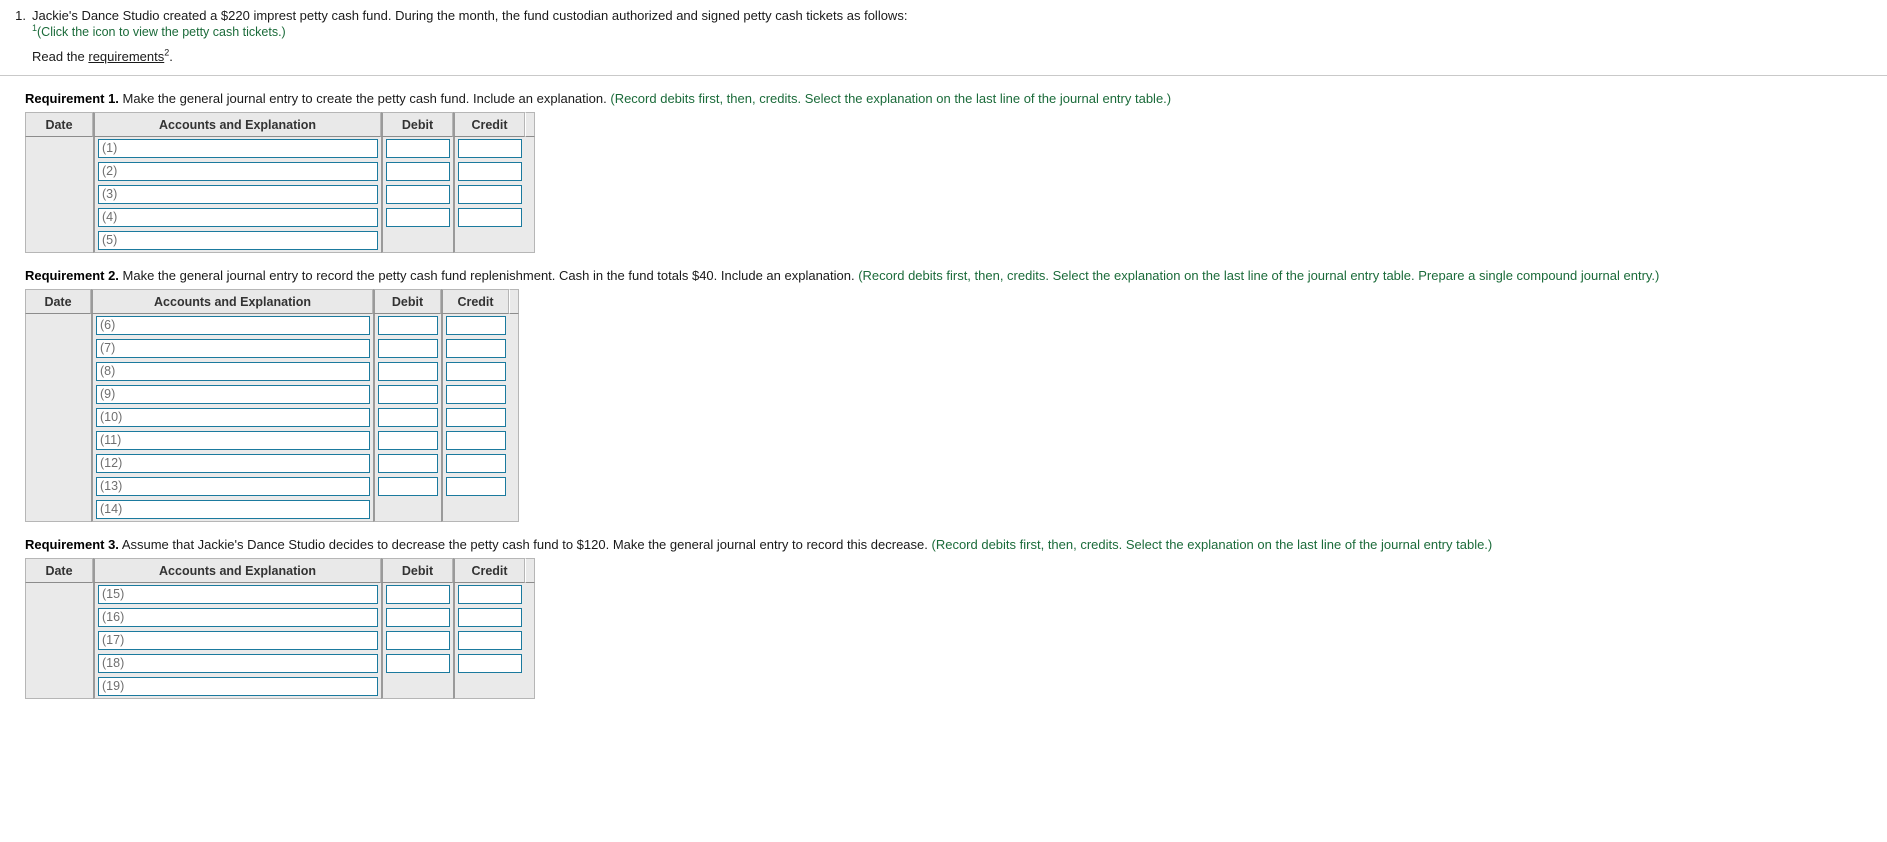 This screenshot has width=1887, height=842. I want to click on account-cell: (19), so click(237, 687).